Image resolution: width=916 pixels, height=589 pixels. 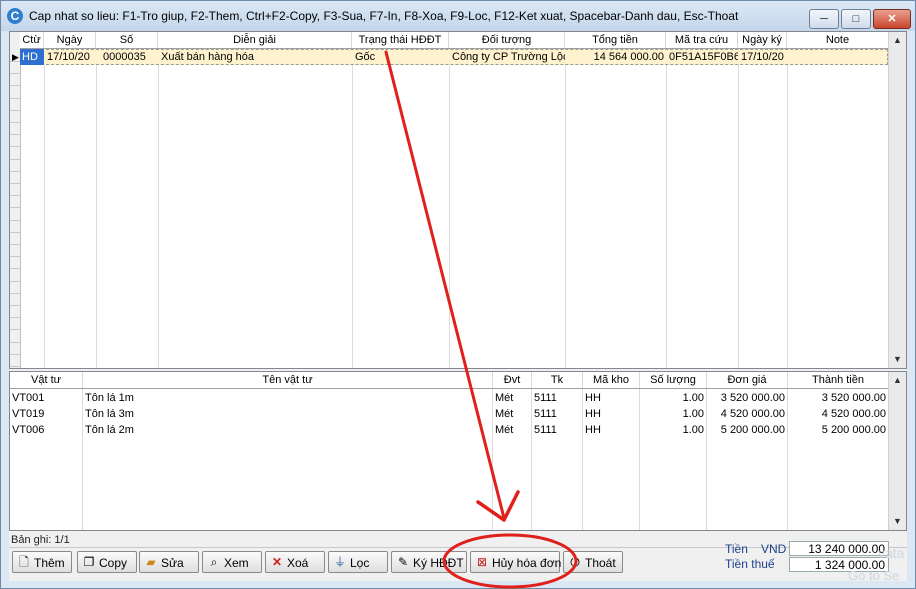 I want to click on edit-button: ▰ Sửa, so click(x=169, y=562).